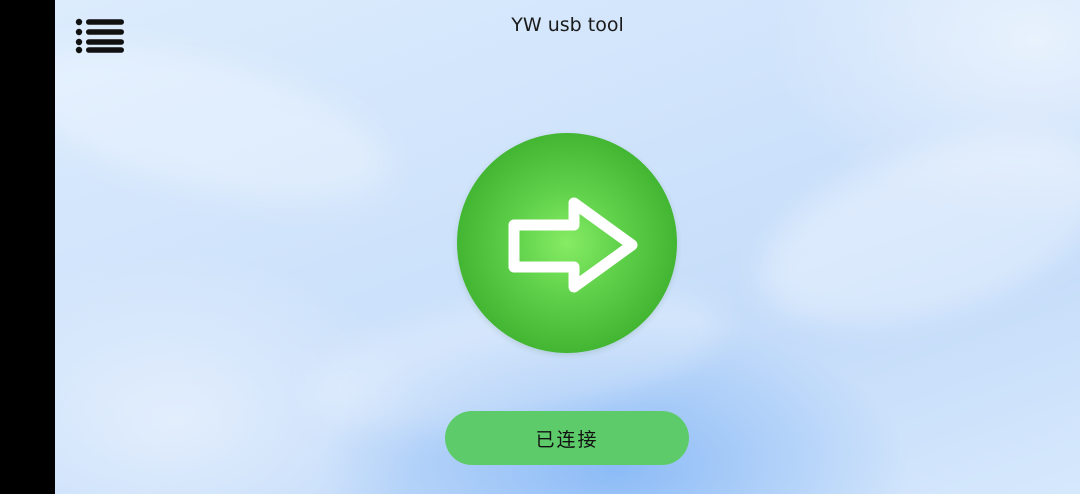 This screenshot has width=1080, height=494. What do you see at coordinates (567, 438) in the screenshot?
I see `connection-status-button: 已连接` at bounding box center [567, 438].